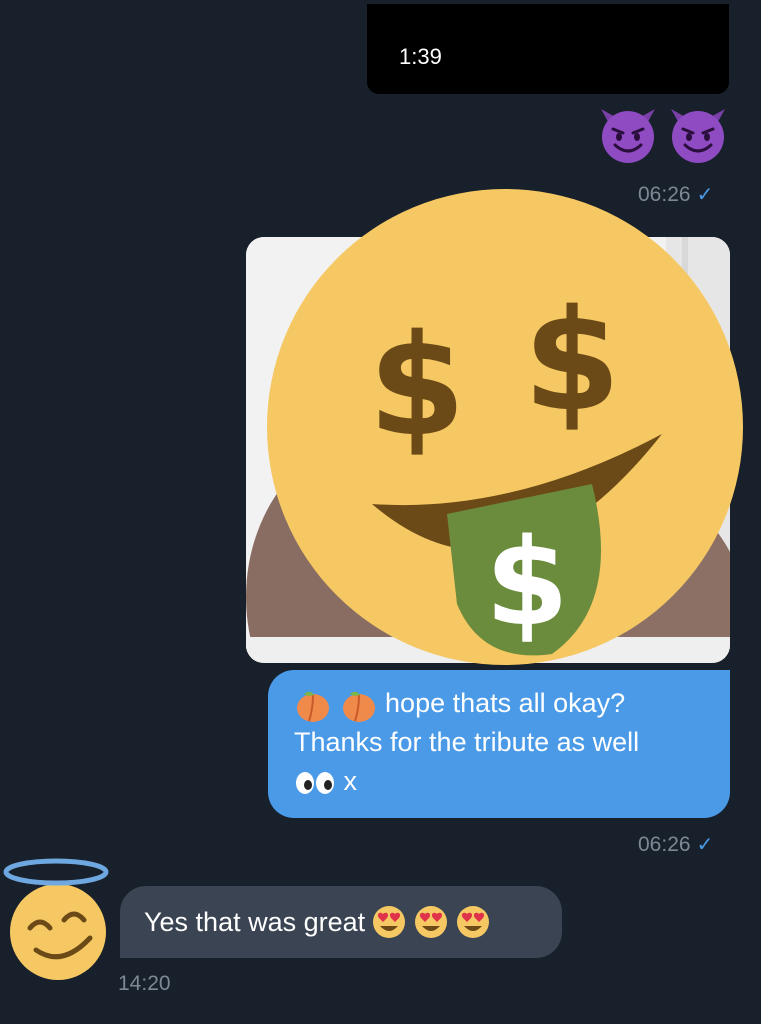 This screenshot has width=761, height=1024. What do you see at coordinates (664, 844) in the screenshot?
I see `timestamp-text: 06:26` at bounding box center [664, 844].